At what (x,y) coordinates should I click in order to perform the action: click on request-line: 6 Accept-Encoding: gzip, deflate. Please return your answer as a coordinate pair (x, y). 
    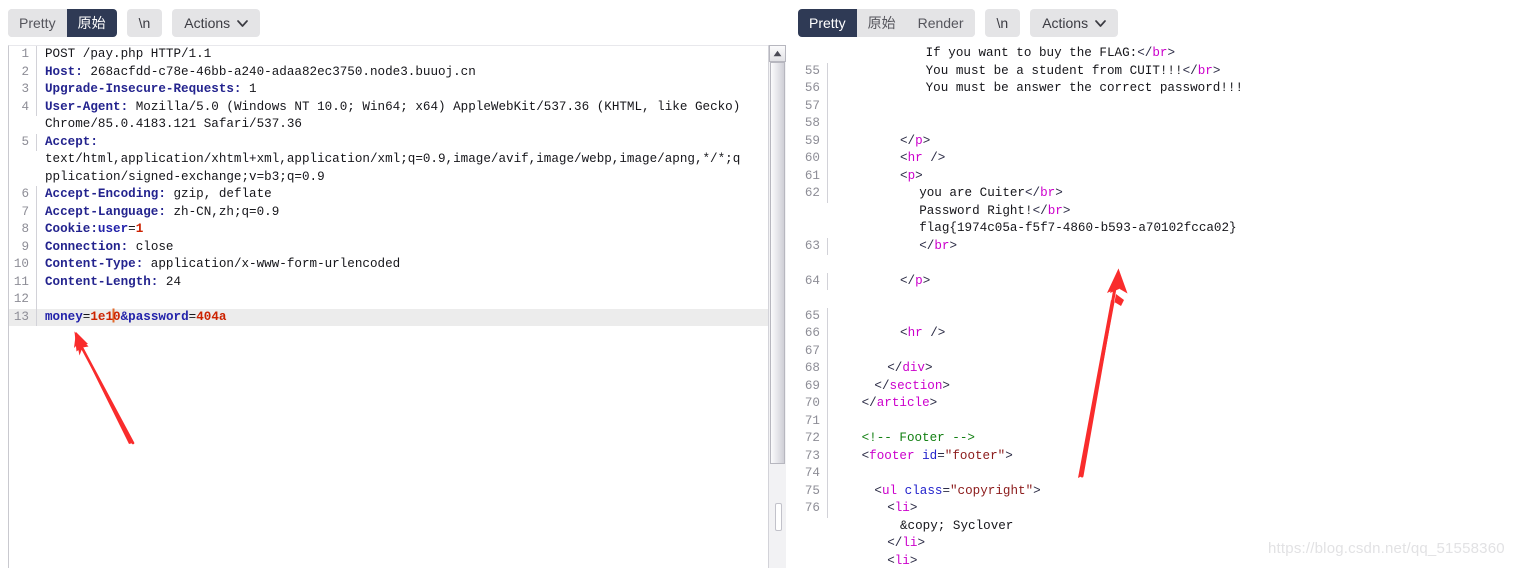
    Looking at the image, I should click on (388, 195).